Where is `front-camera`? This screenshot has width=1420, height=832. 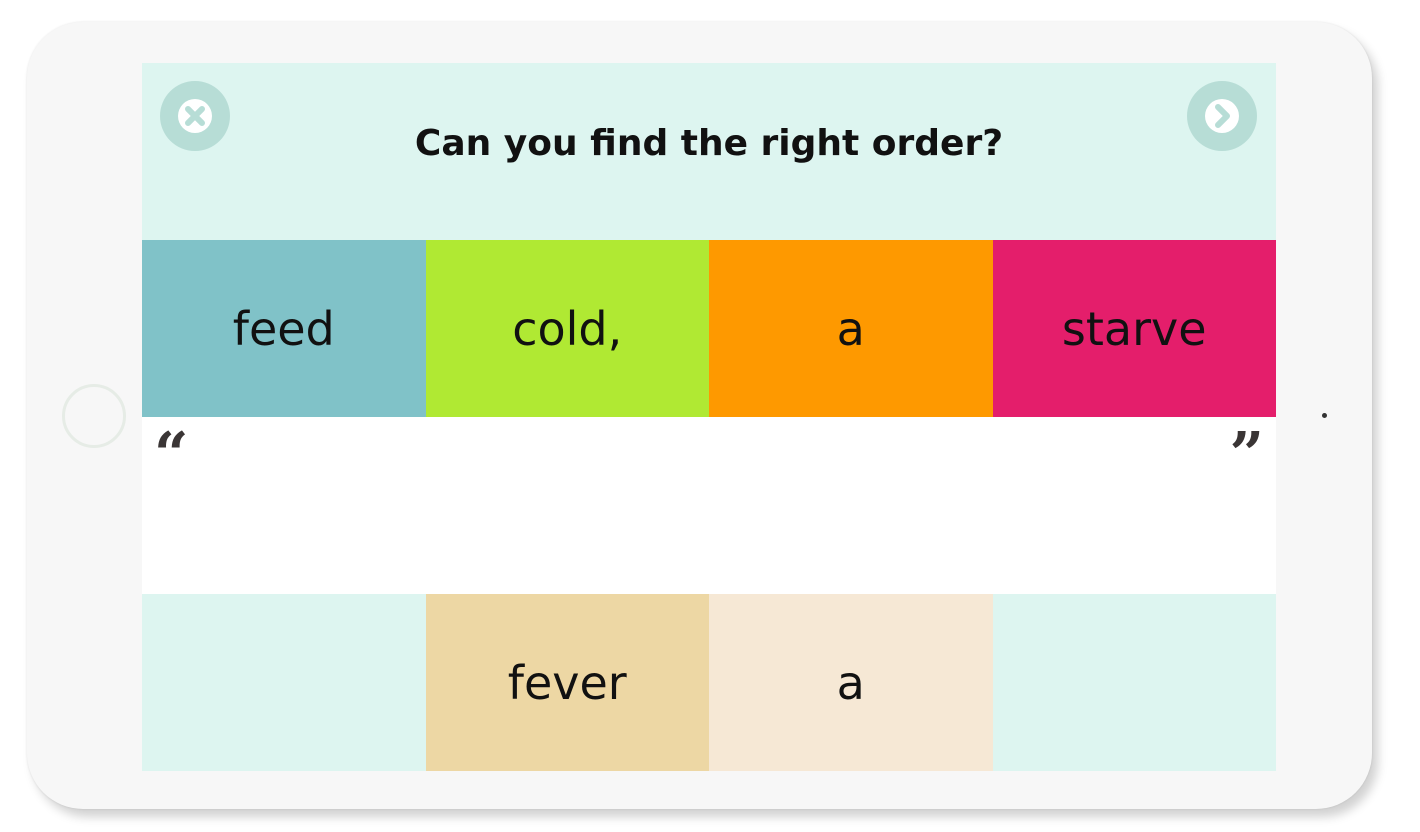
front-camera is located at coordinates (1324, 415).